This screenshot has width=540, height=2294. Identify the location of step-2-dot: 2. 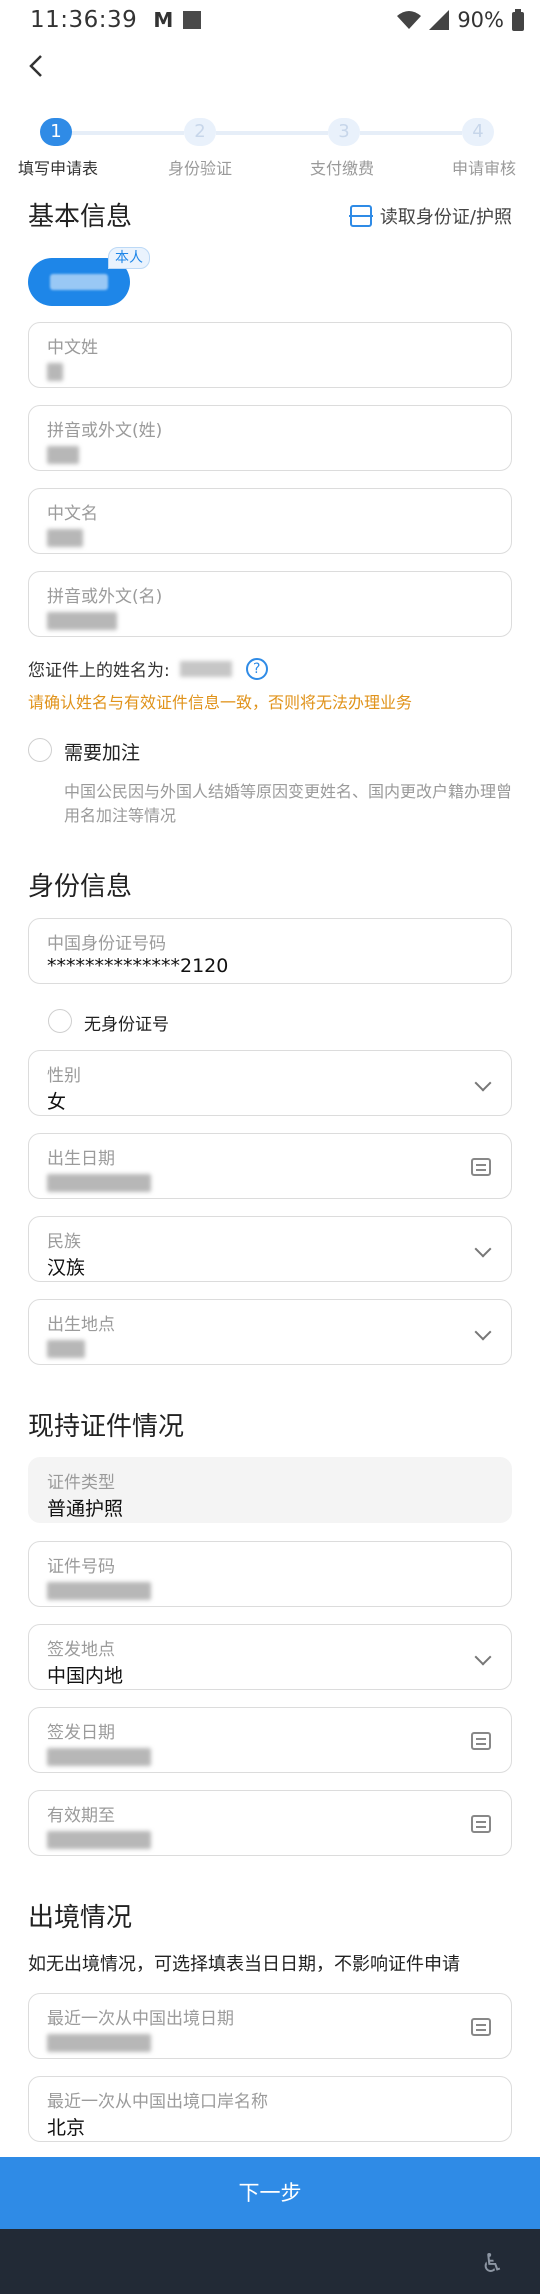
(200, 132).